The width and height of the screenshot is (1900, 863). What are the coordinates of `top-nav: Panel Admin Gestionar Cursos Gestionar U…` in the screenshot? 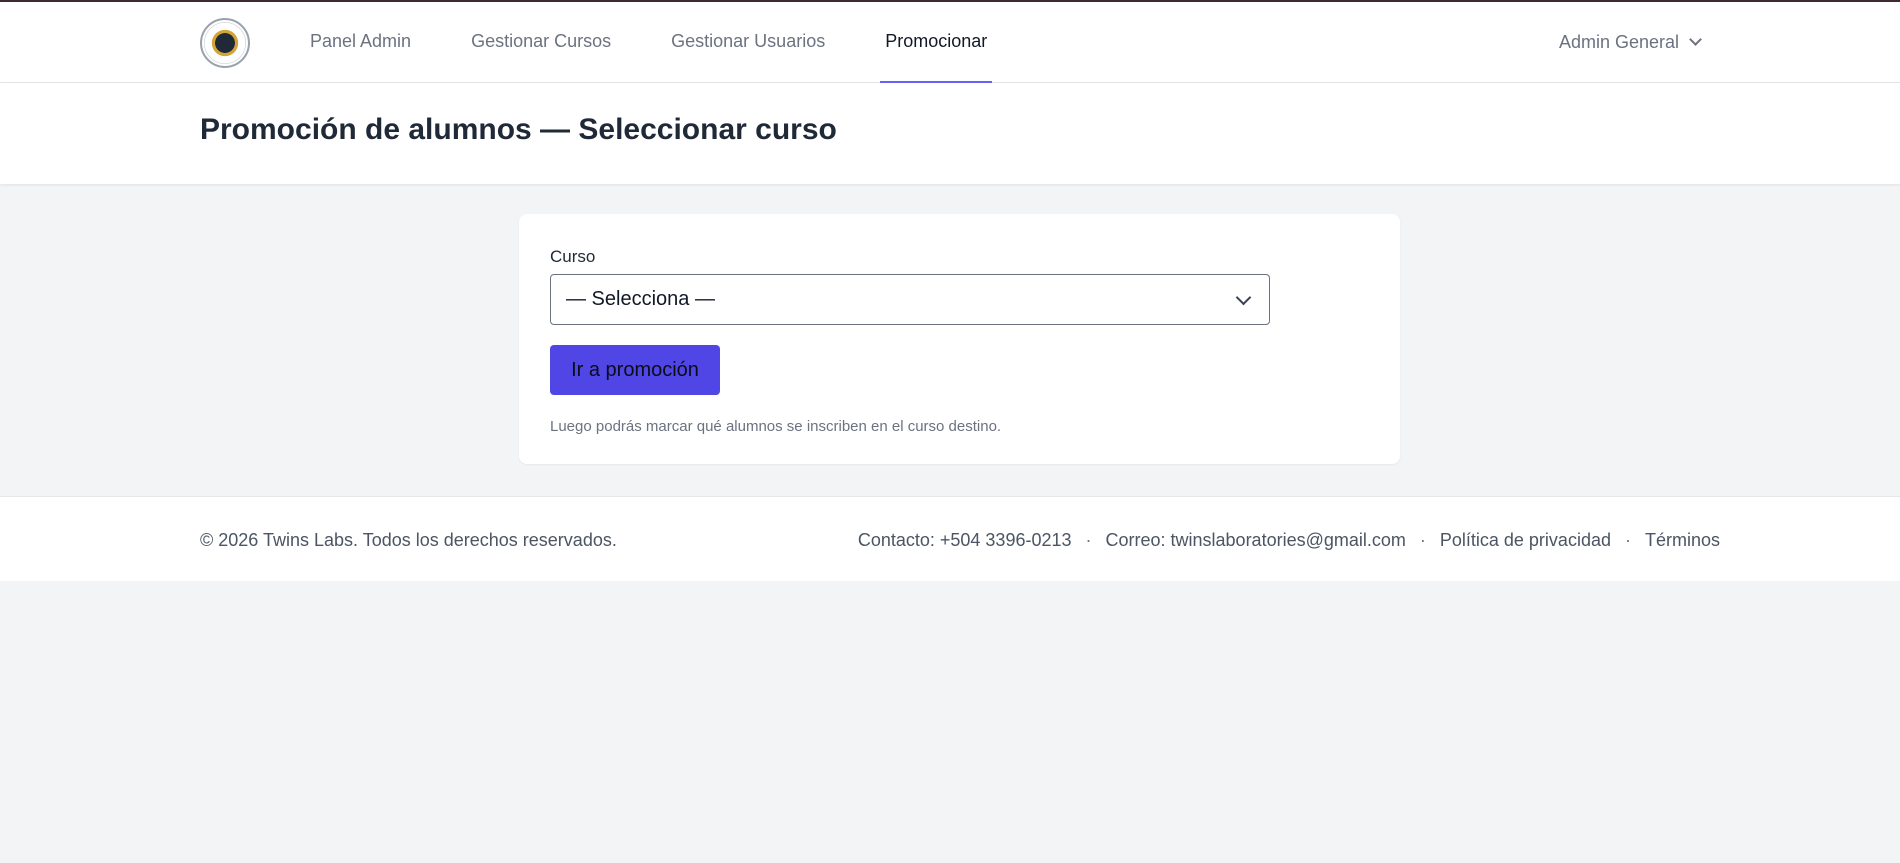 It's located at (950, 42).